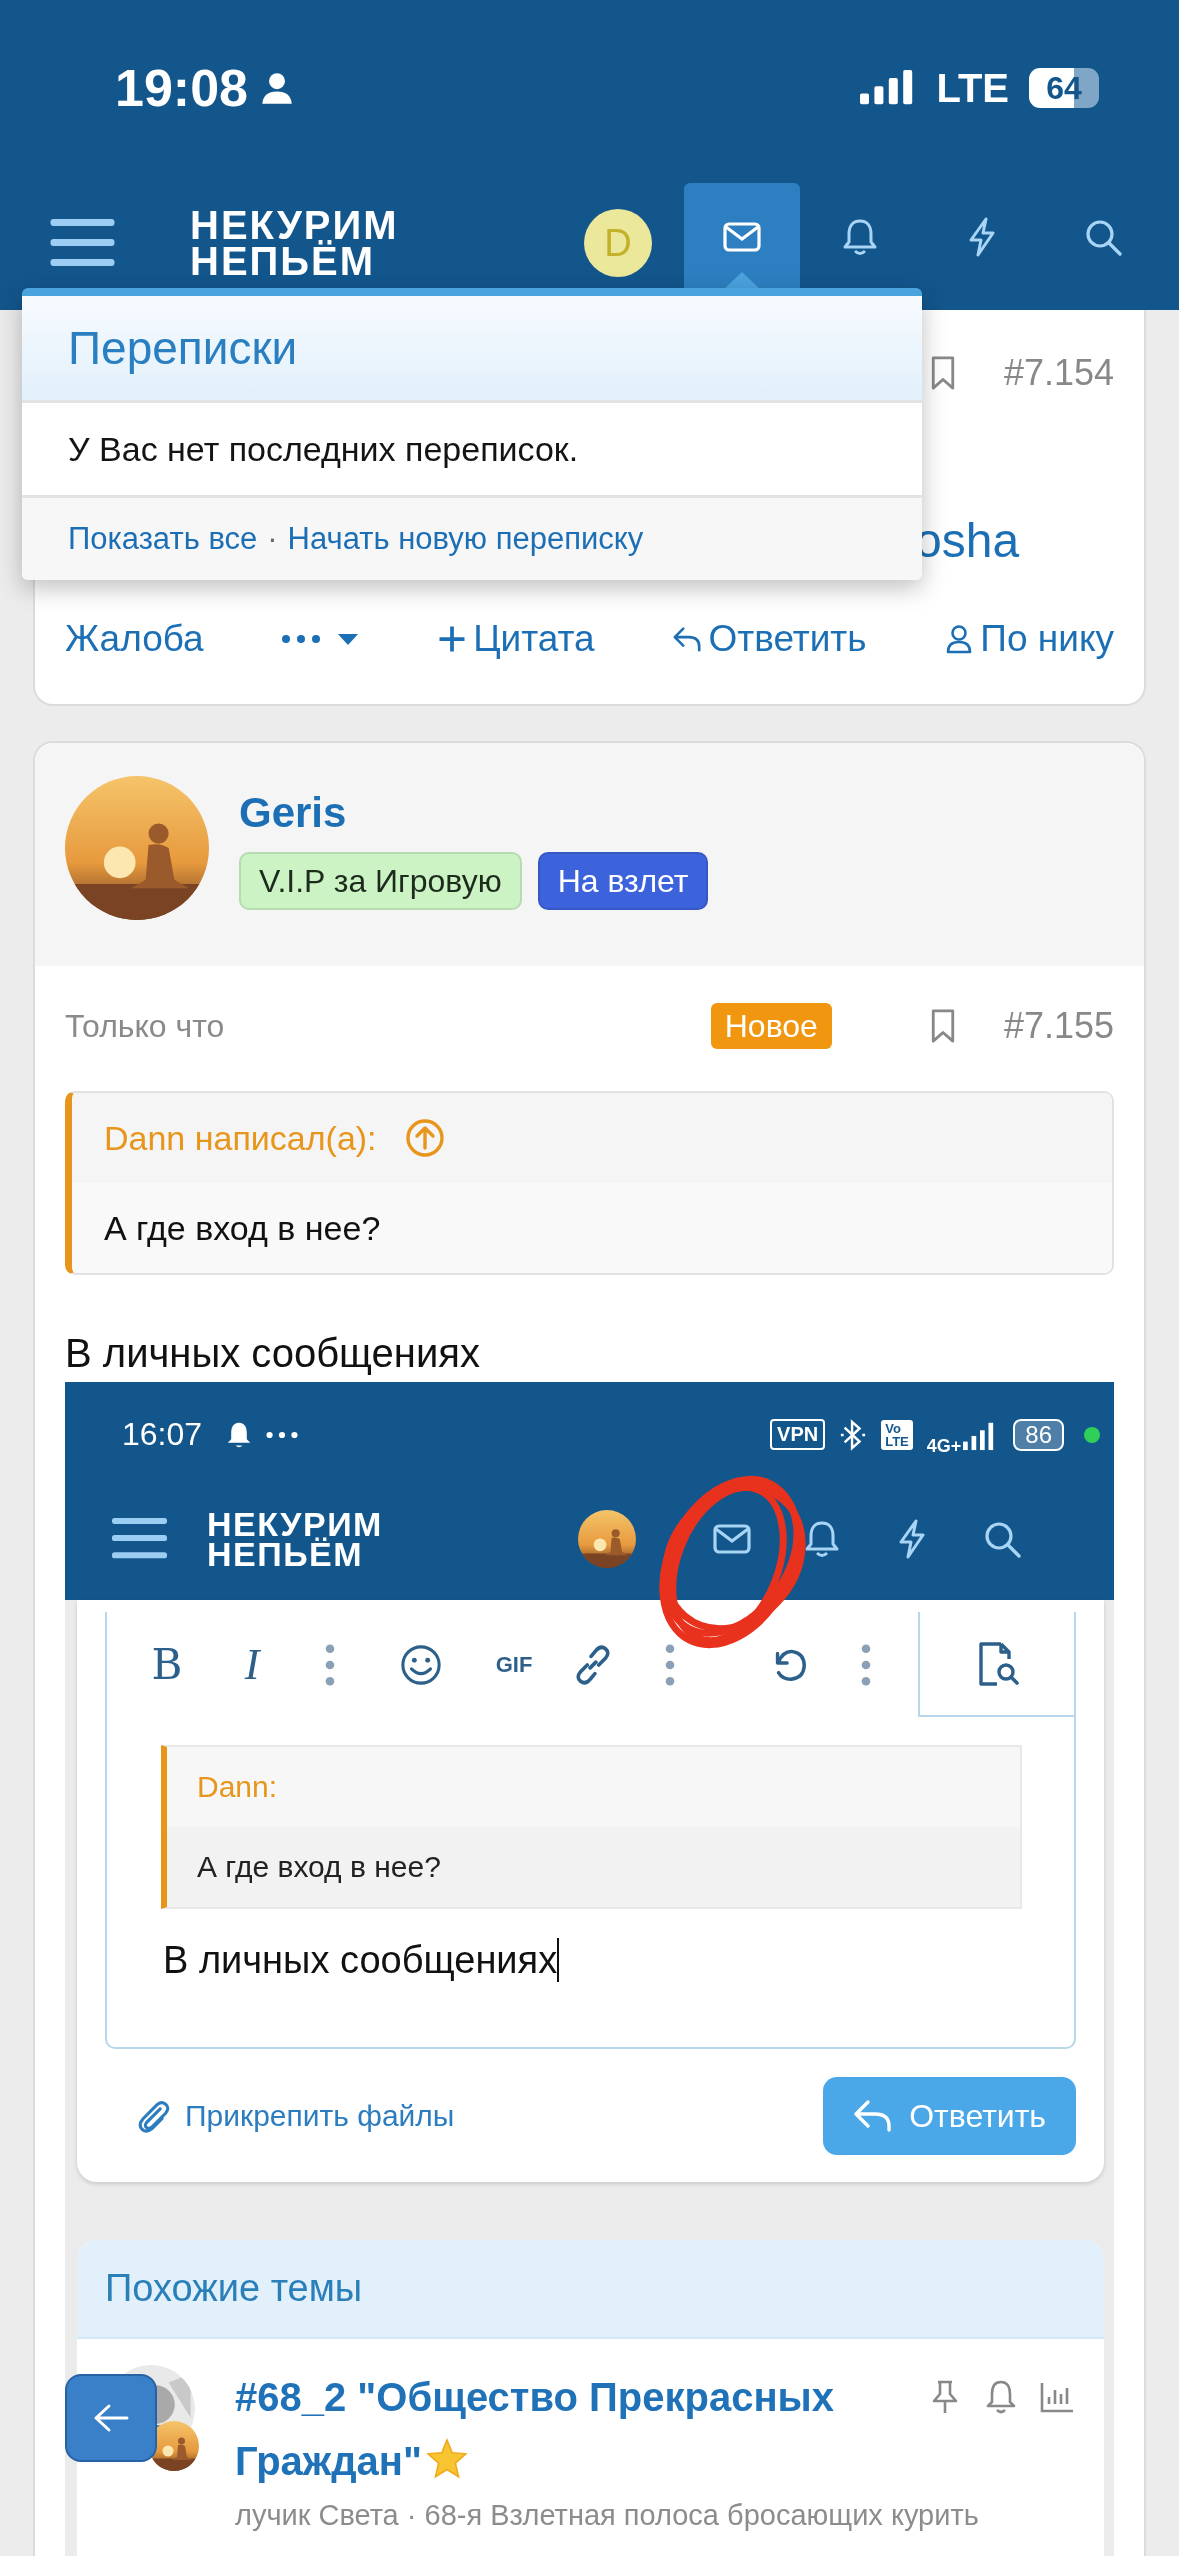  What do you see at coordinates (145, 1026) in the screenshot?
I see `post-time: Только что` at bounding box center [145, 1026].